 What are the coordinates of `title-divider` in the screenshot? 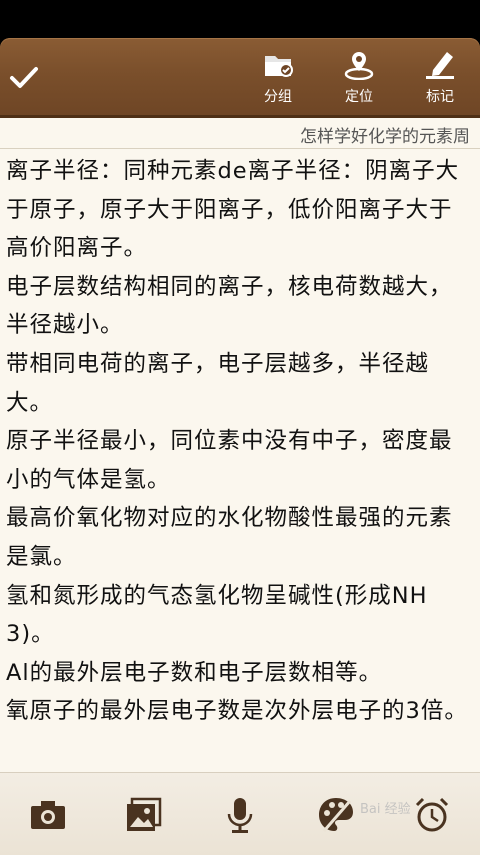 It's located at (240, 148).